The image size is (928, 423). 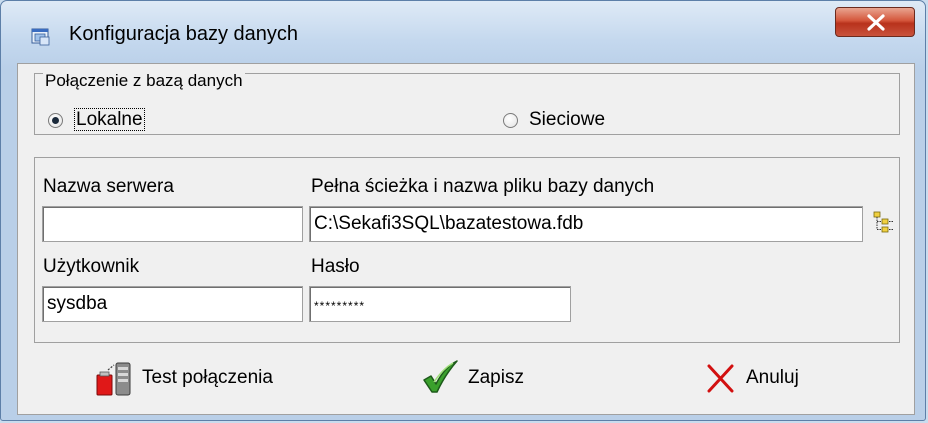 I want to click on password-input, so click(x=440, y=304).